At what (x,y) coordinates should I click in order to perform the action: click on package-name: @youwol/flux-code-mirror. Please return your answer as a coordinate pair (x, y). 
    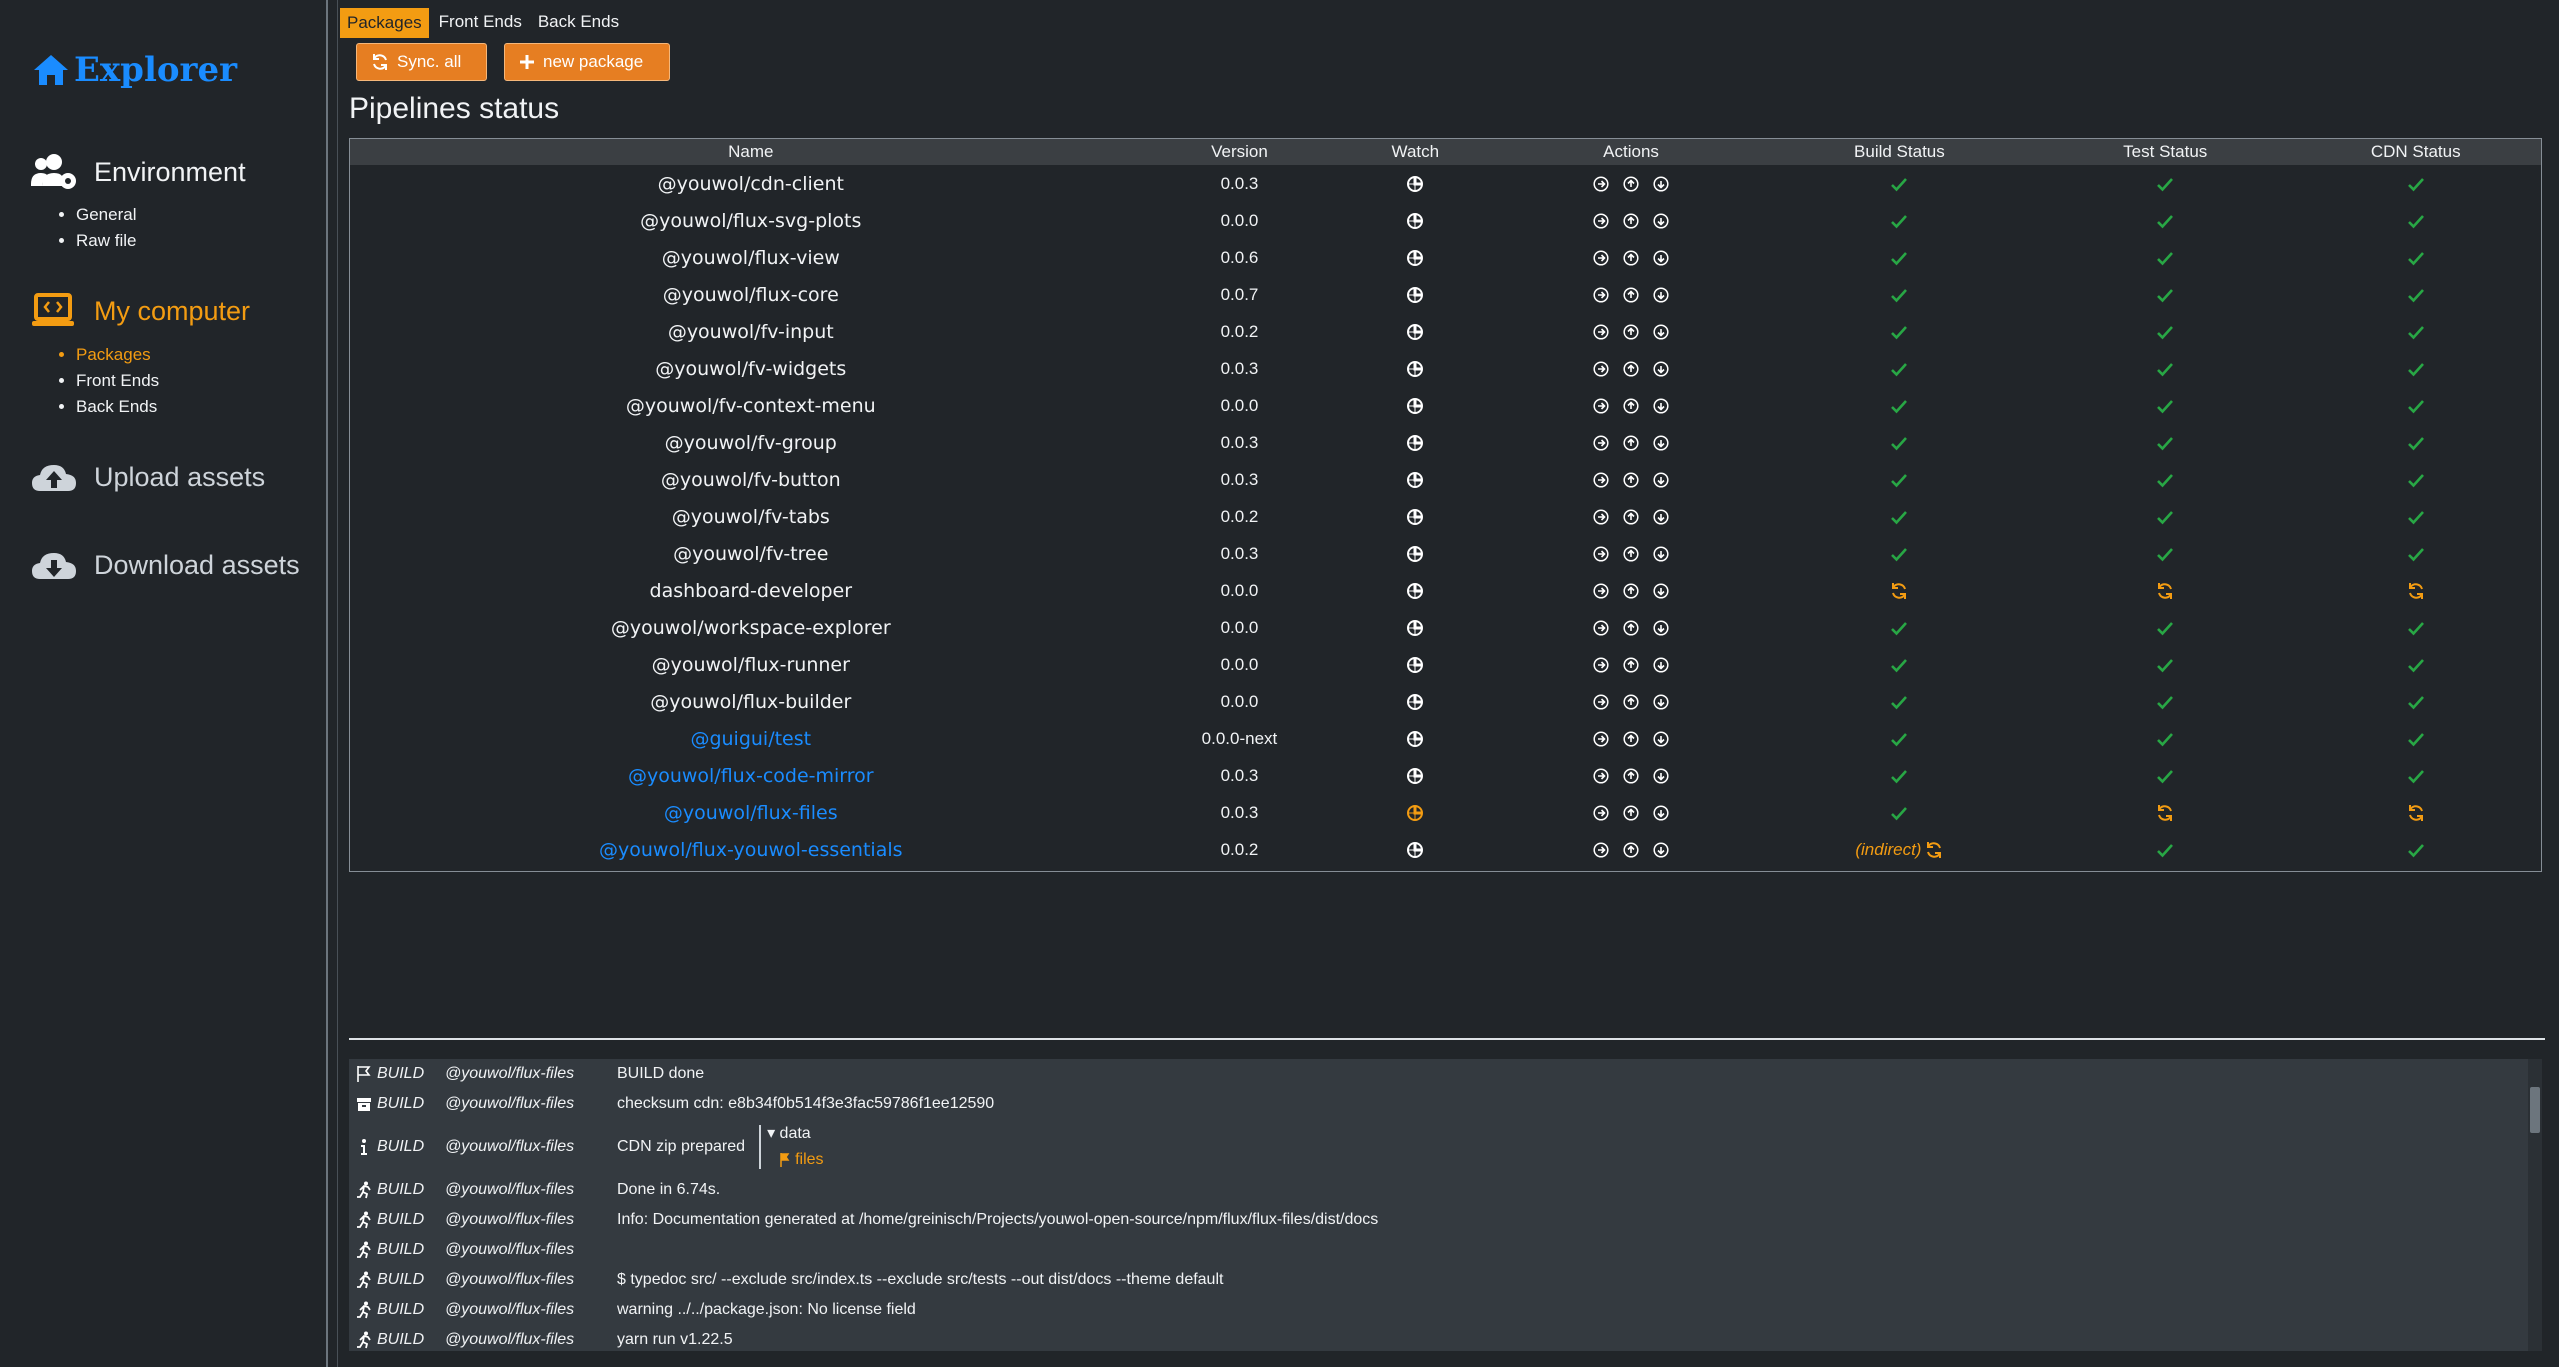
    Looking at the image, I should click on (751, 775).